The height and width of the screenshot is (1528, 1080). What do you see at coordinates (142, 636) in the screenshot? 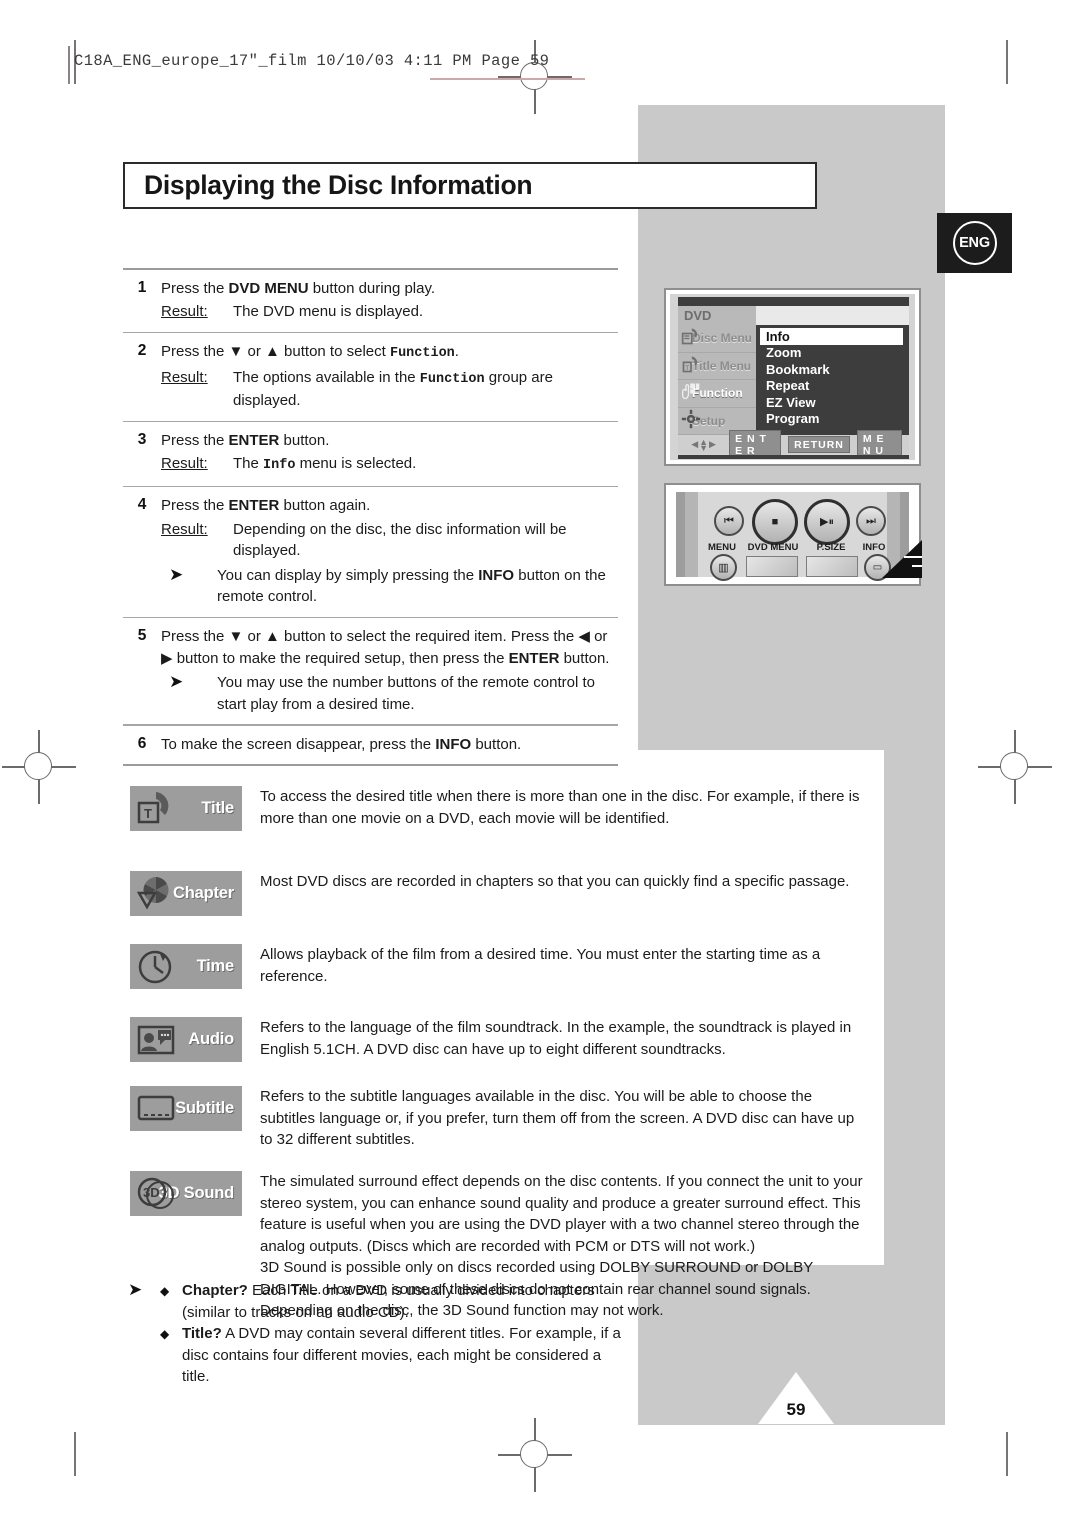
I see `step-number: 5` at bounding box center [142, 636].